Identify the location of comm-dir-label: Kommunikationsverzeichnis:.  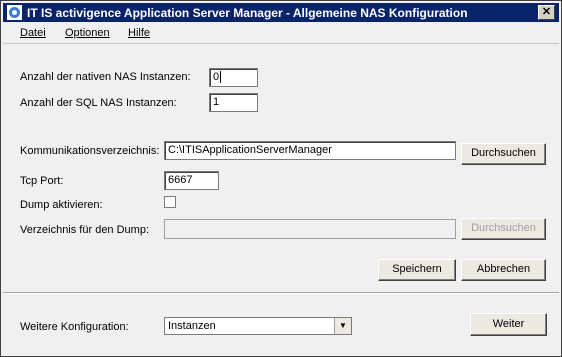
(90, 151).